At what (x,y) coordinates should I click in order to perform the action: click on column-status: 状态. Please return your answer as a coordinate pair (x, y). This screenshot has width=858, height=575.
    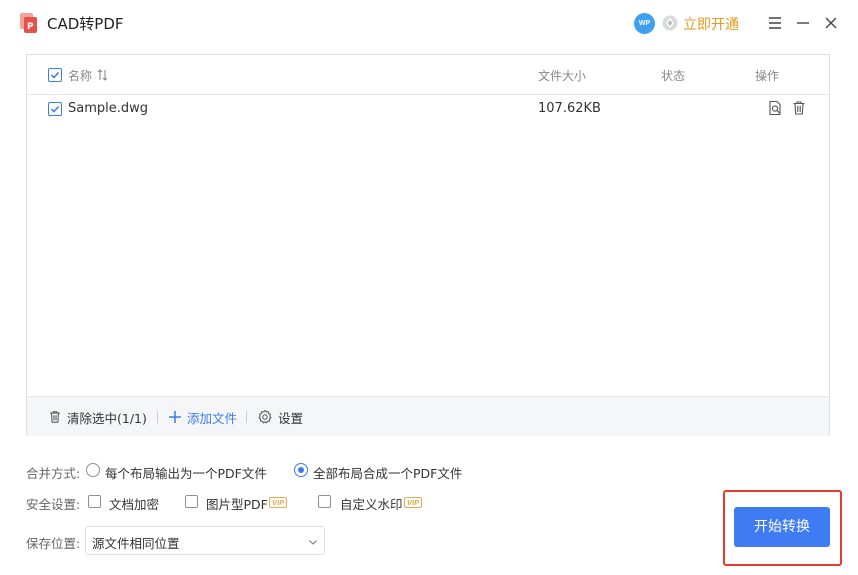
    Looking at the image, I should click on (673, 76).